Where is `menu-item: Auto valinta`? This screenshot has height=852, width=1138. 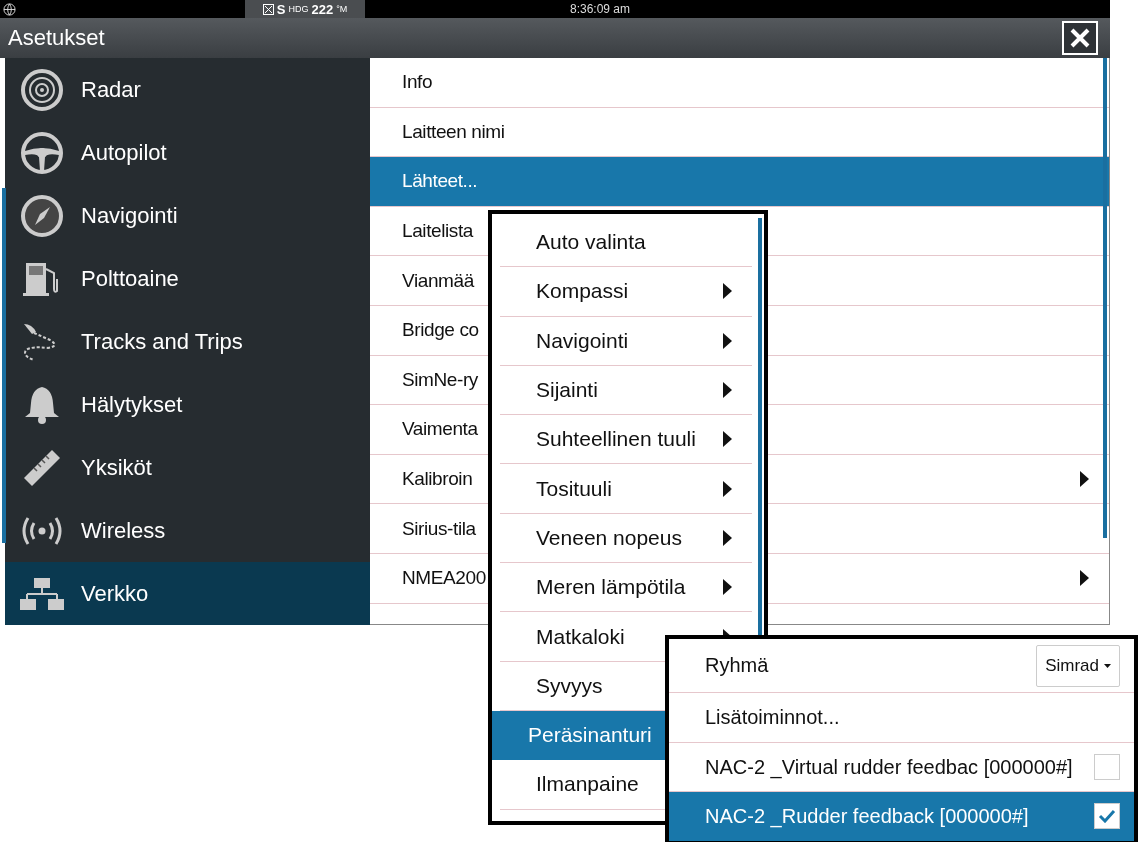 menu-item: Auto valinta is located at coordinates (626, 243).